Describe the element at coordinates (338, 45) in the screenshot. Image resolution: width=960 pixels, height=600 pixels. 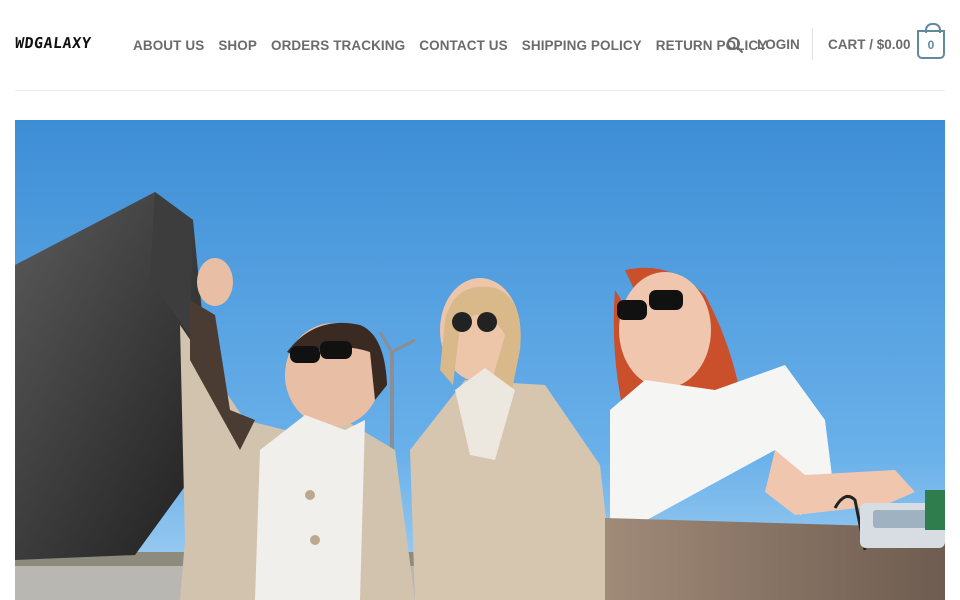
I see `nav-item-orders-tracking: ORDERS TRACKING` at that location.